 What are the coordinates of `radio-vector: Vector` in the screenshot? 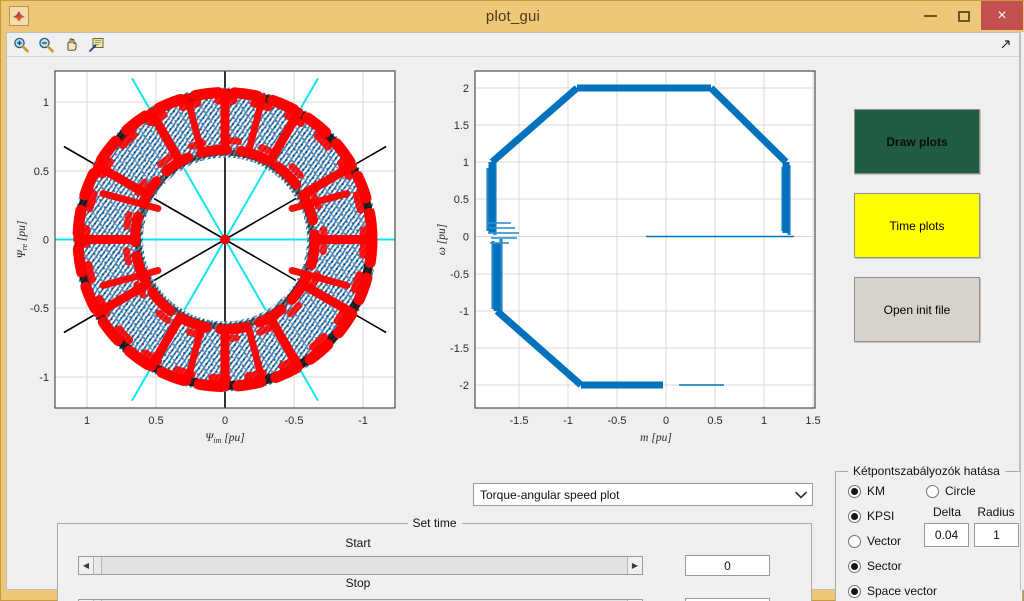 It's located at (874, 541).